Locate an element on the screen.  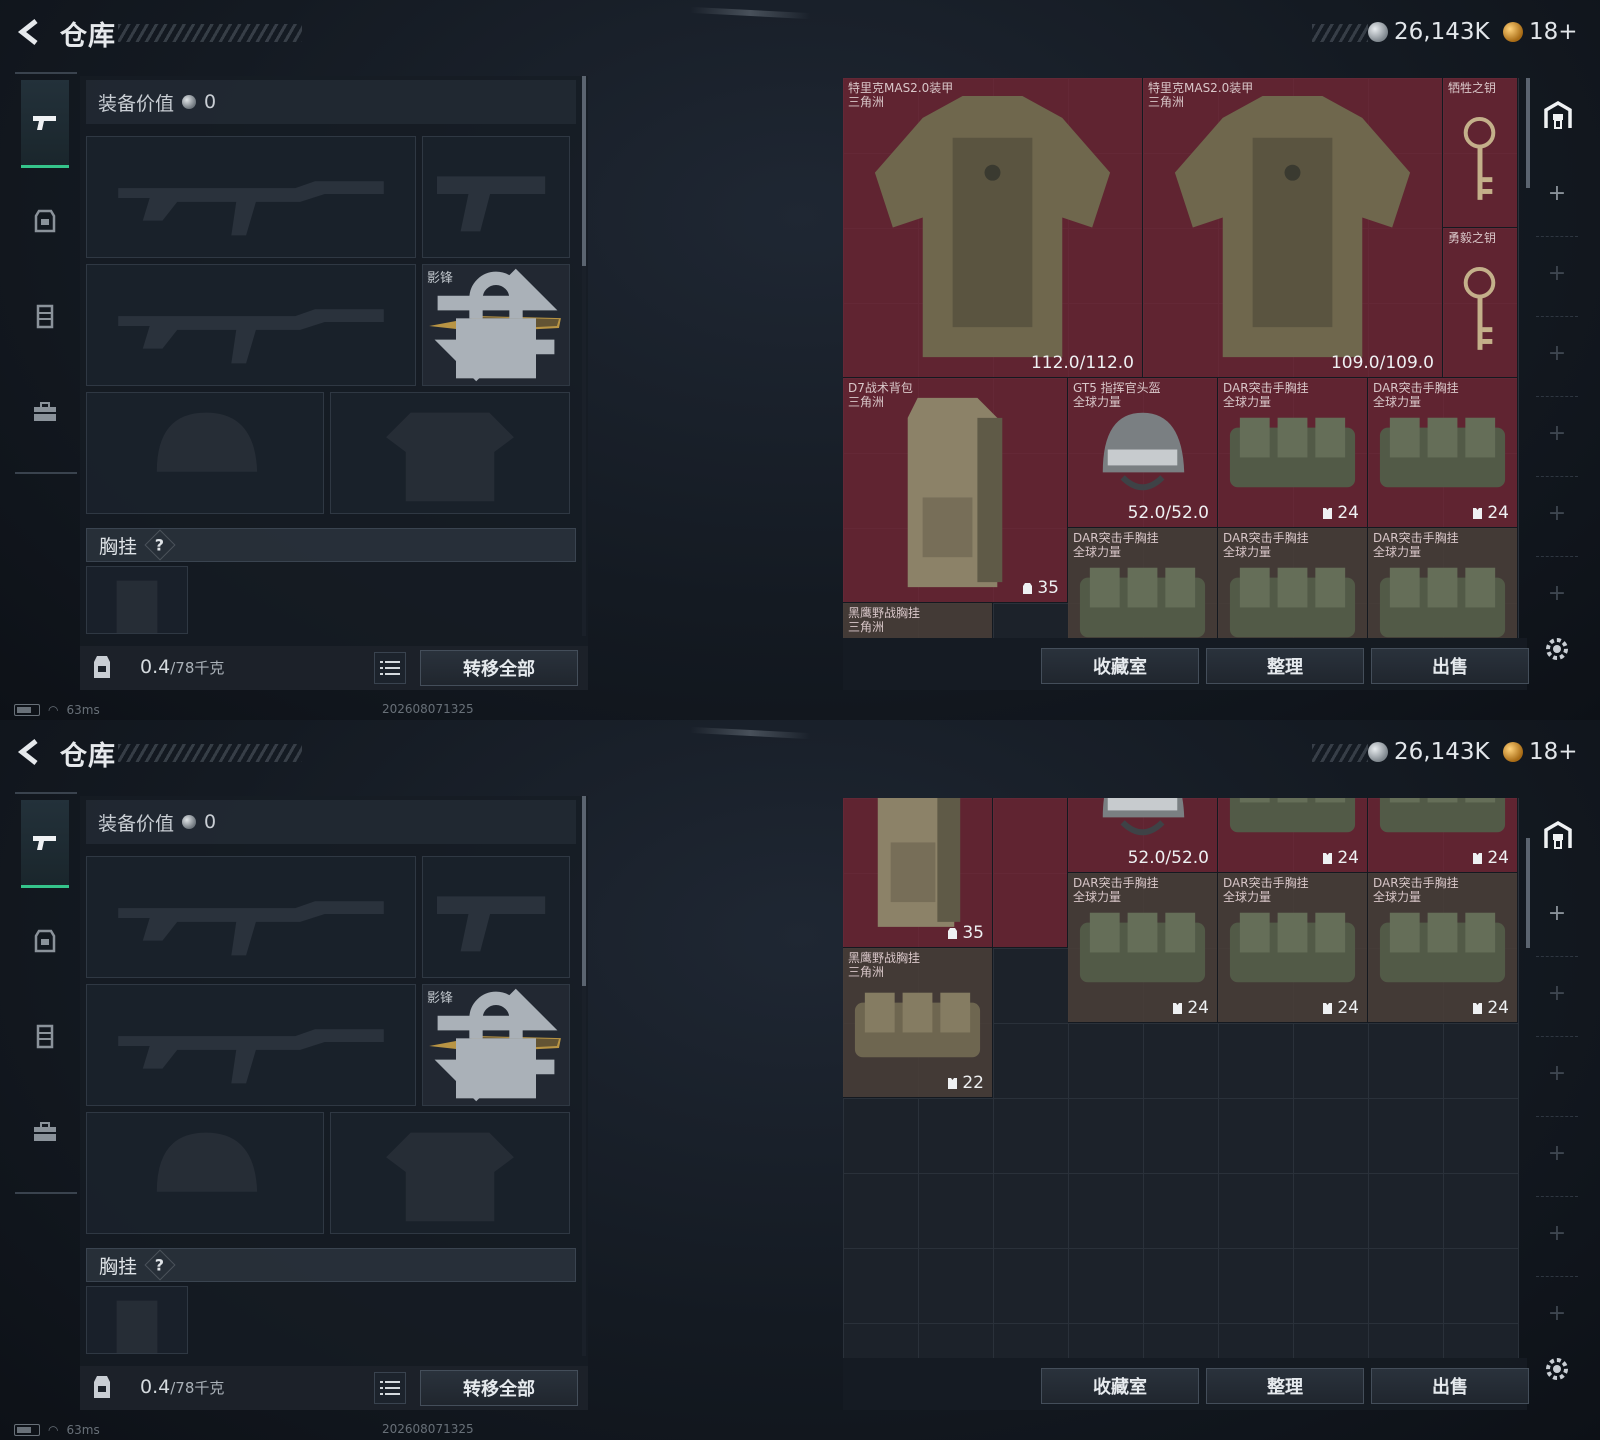
list-icon is located at coordinates (390, 1388).